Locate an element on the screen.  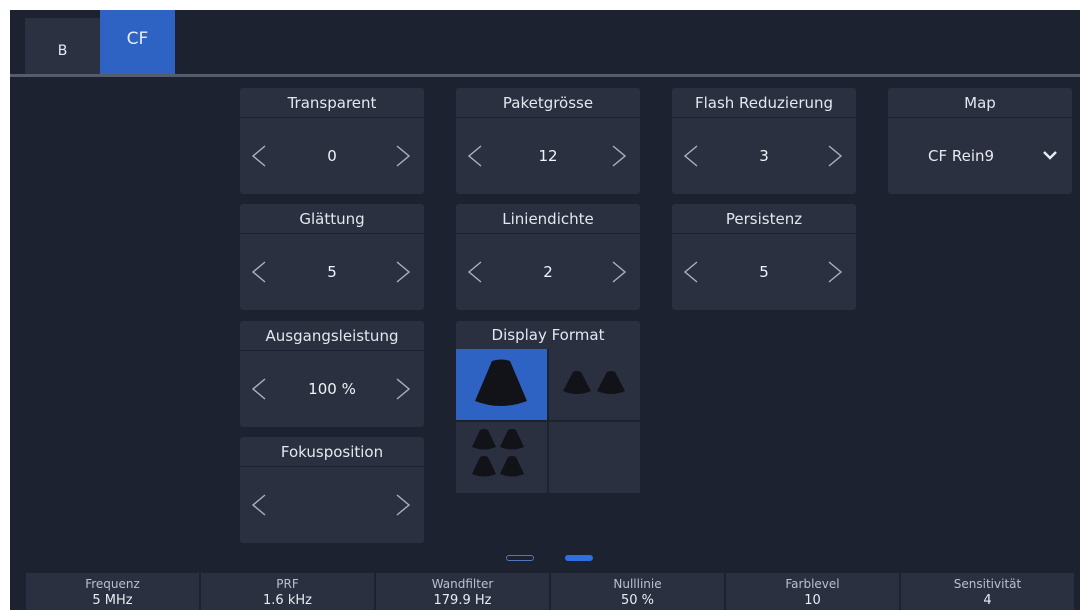
transparent-label: Transparent is located at coordinates (332, 103).